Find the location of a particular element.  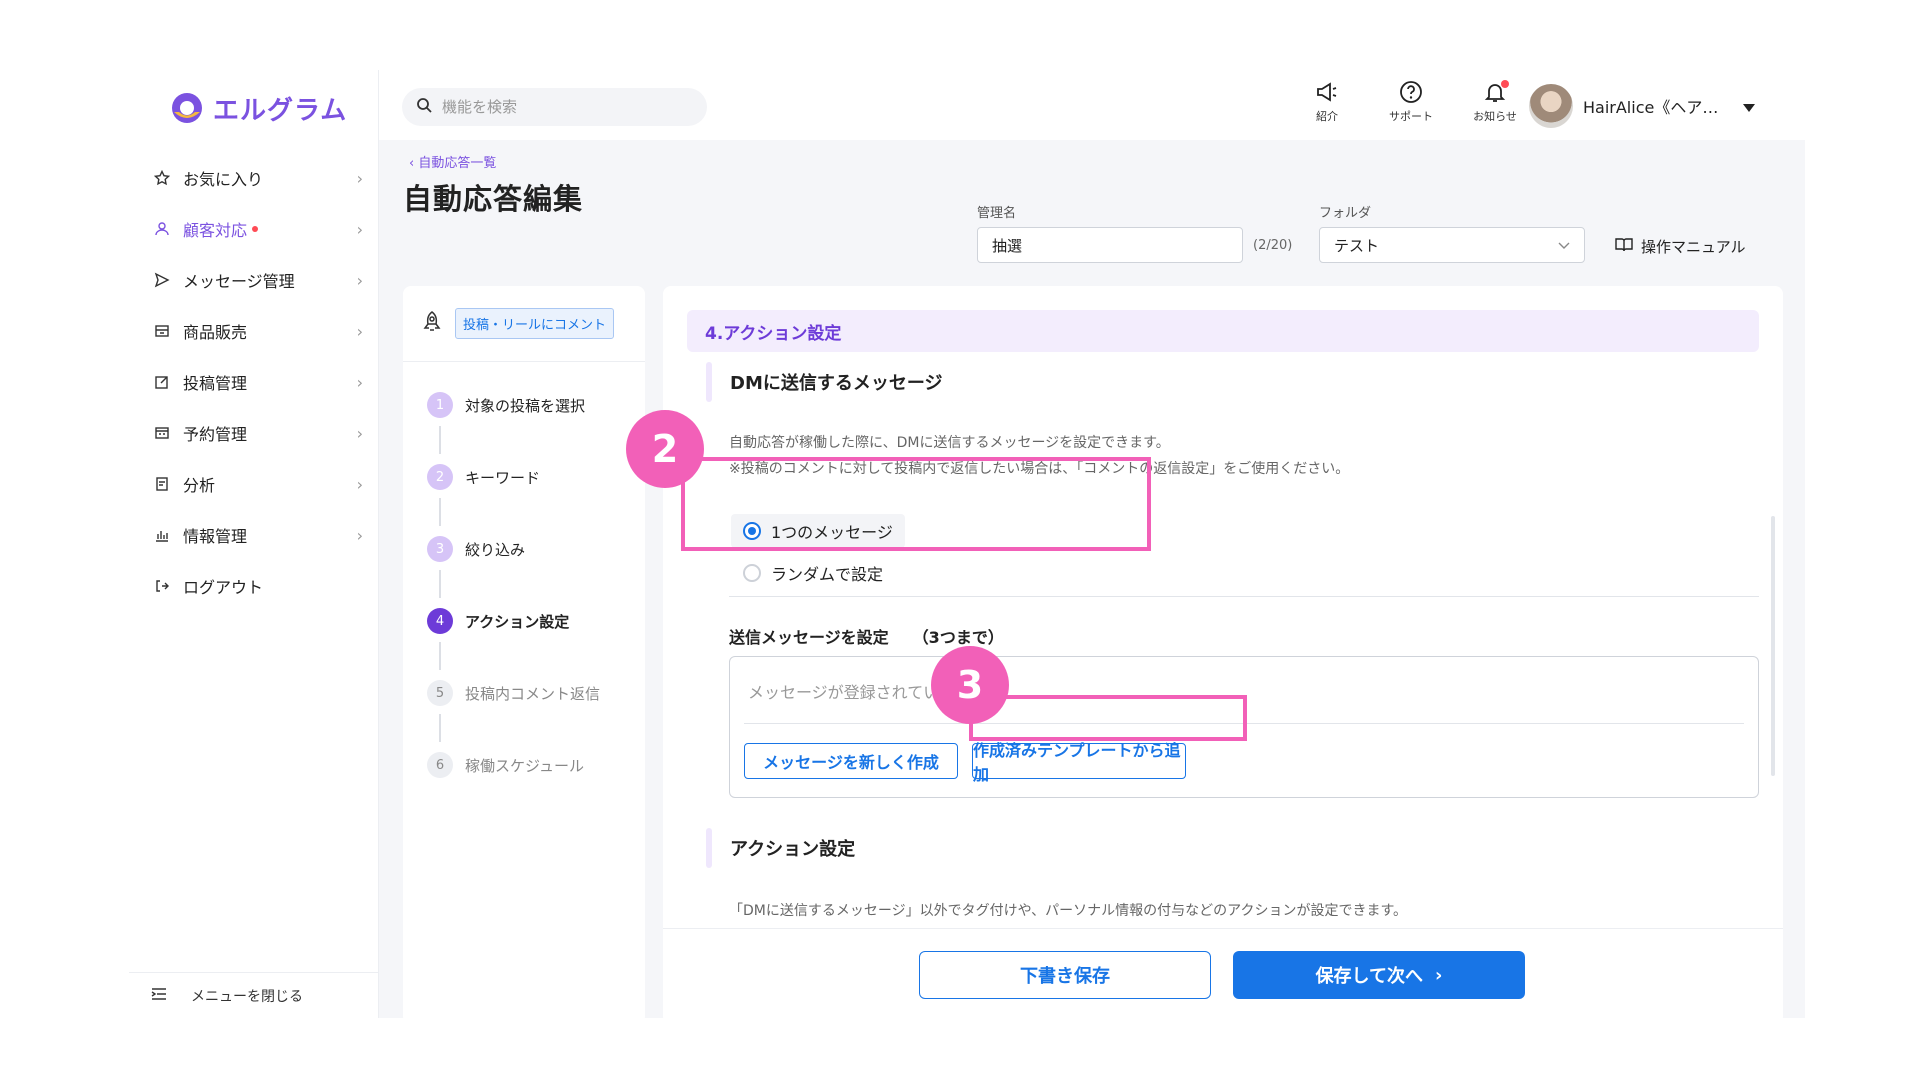

sidebar-item-label: 情報管理 is located at coordinates (215, 536).